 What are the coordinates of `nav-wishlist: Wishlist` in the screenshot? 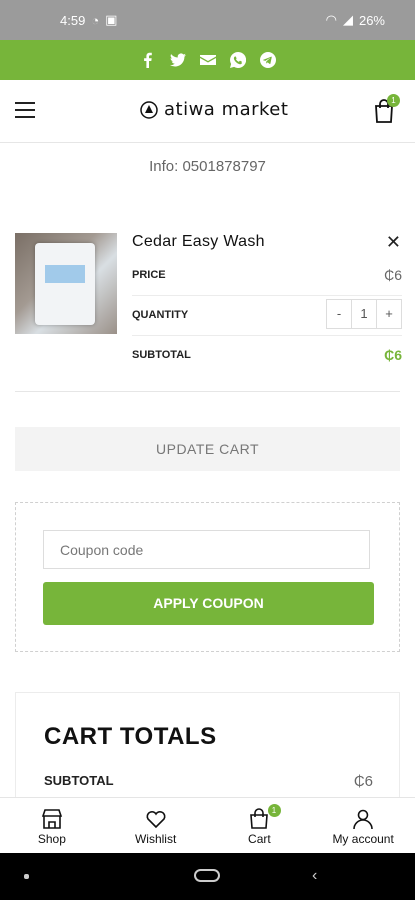 It's located at (156, 826).